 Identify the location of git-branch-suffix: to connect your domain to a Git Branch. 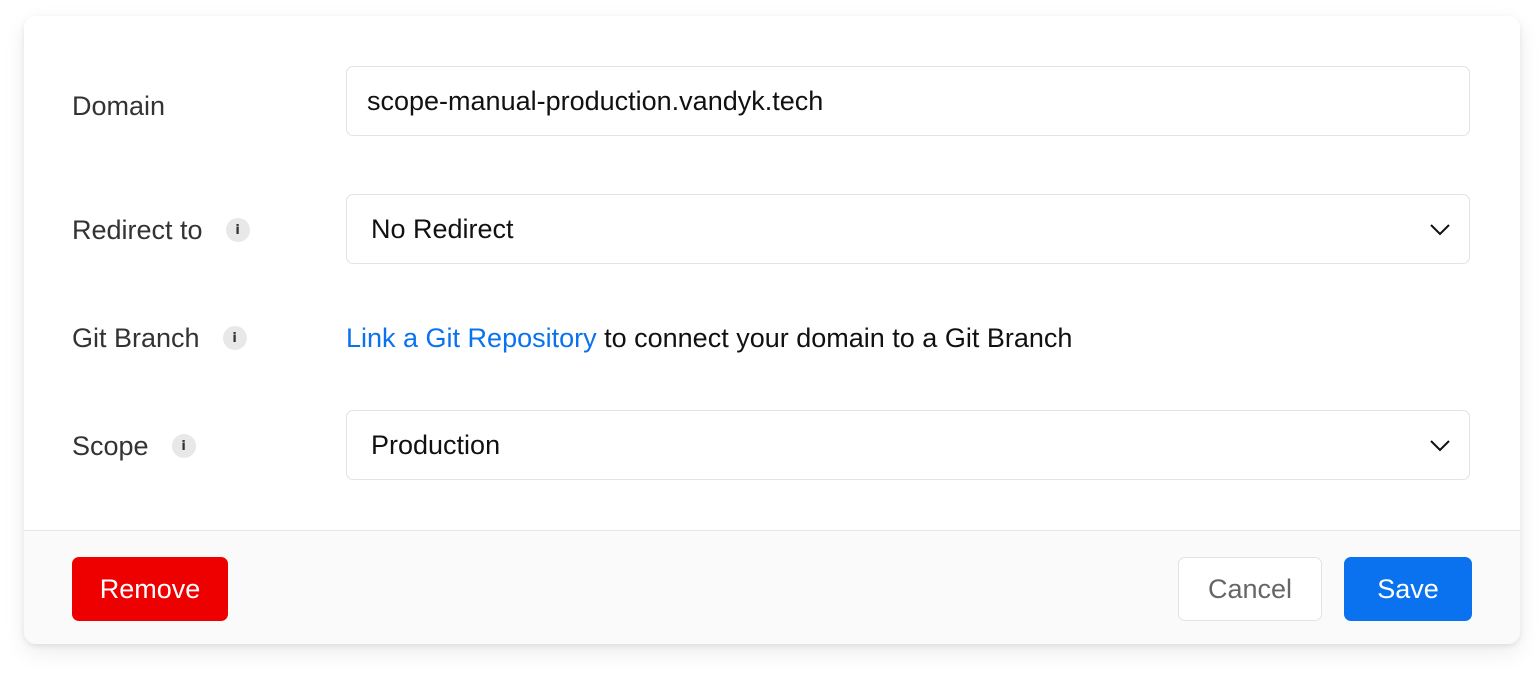
(834, 338).